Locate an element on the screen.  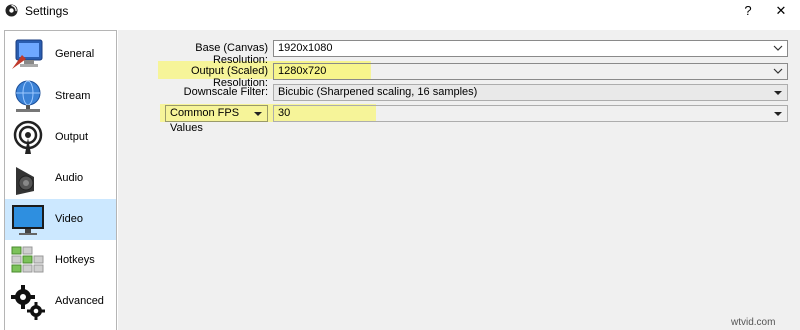
help-button: ? is located at coordinates (748, 11).